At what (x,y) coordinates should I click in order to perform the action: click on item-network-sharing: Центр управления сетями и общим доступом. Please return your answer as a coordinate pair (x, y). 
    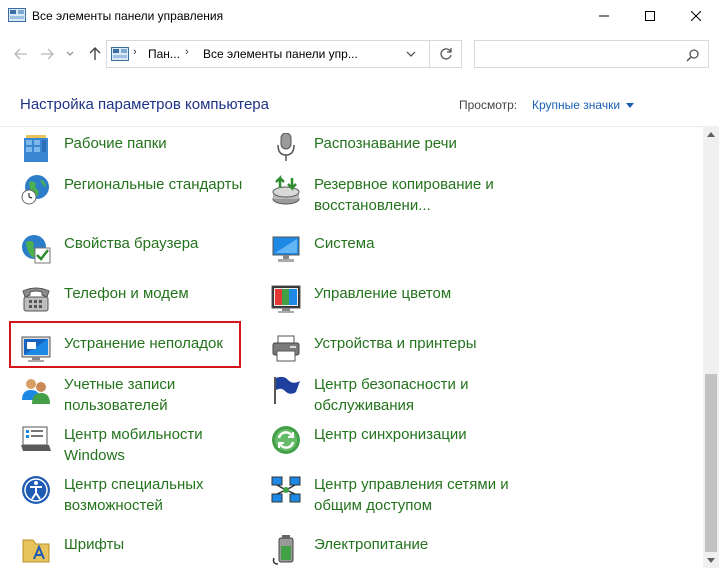
    Looking at the image, I should click on (390, 496).